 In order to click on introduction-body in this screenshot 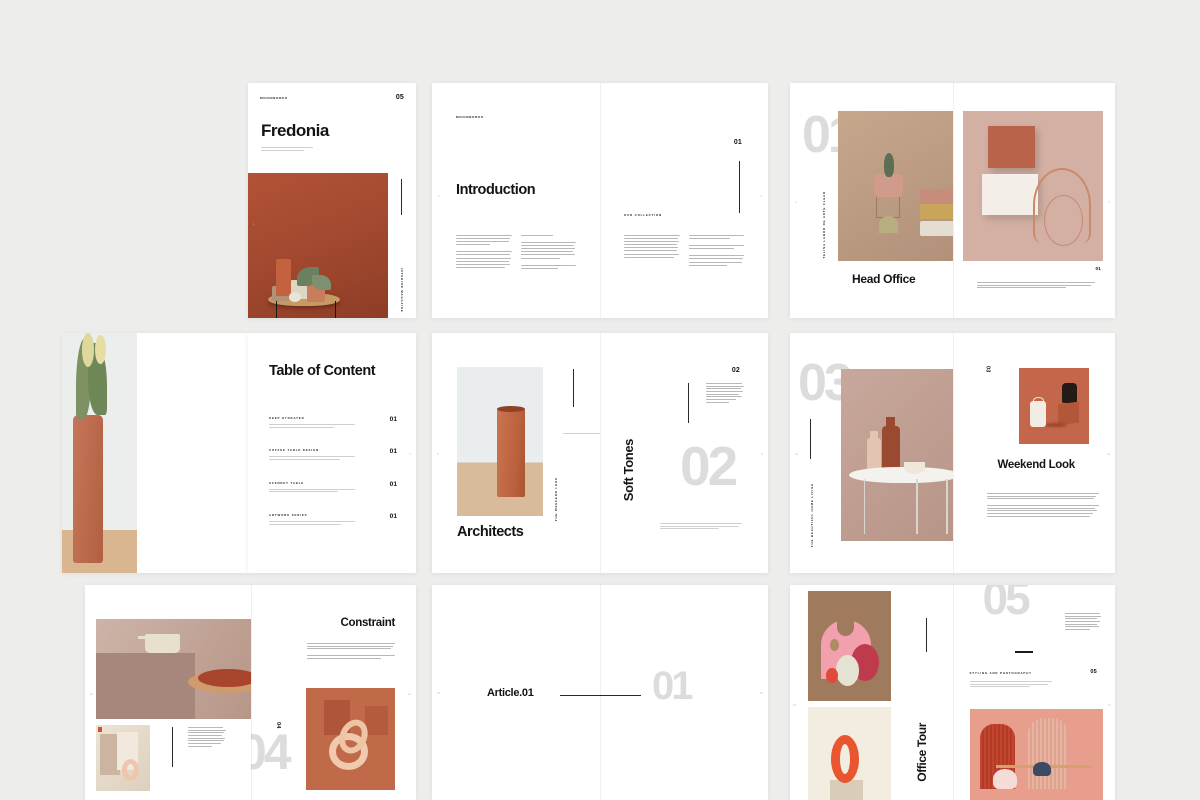, I will do `click(516, 255)`.